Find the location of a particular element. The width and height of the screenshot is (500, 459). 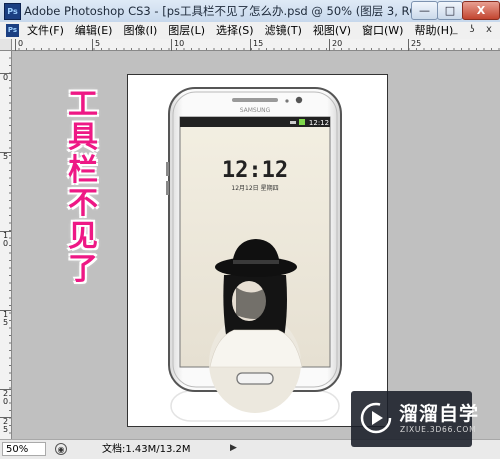

document-size-info: 文档:1.43M/13.2M is located at coordinates (146, 449).